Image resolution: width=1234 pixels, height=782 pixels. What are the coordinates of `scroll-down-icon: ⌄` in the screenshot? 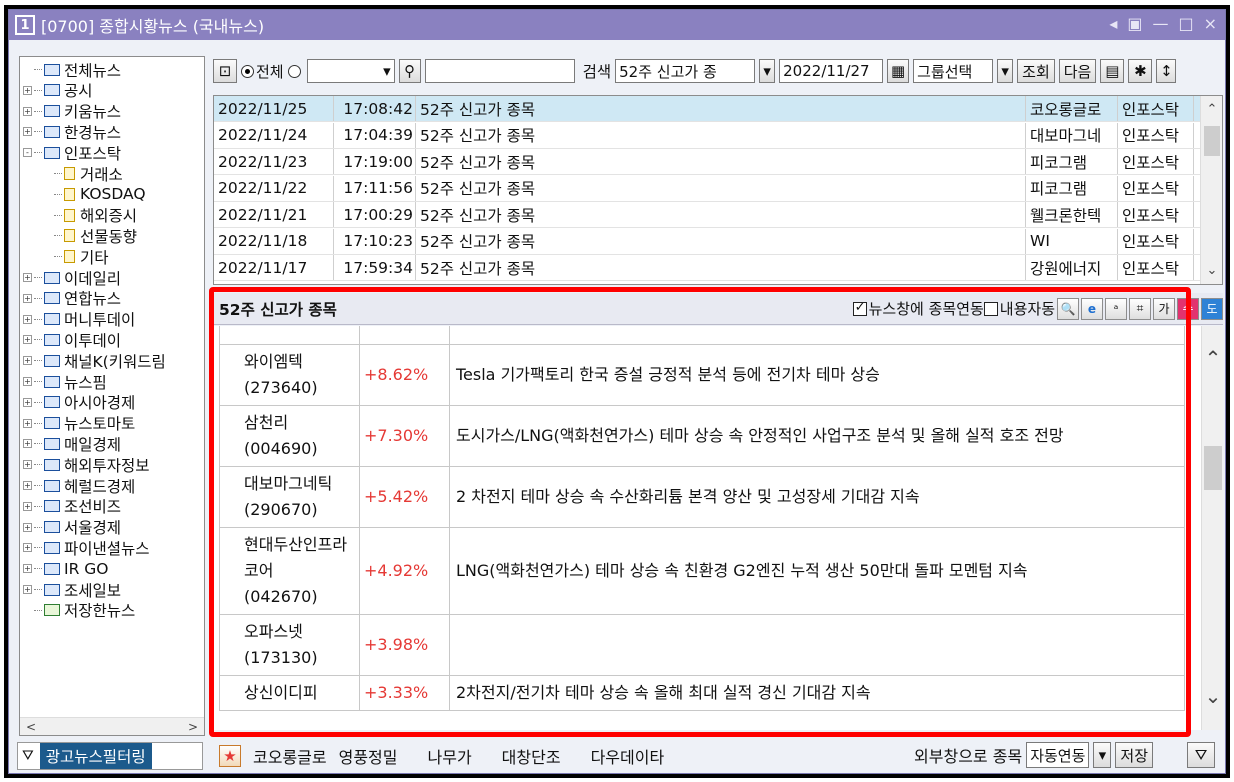 It's located at (1211, 270).